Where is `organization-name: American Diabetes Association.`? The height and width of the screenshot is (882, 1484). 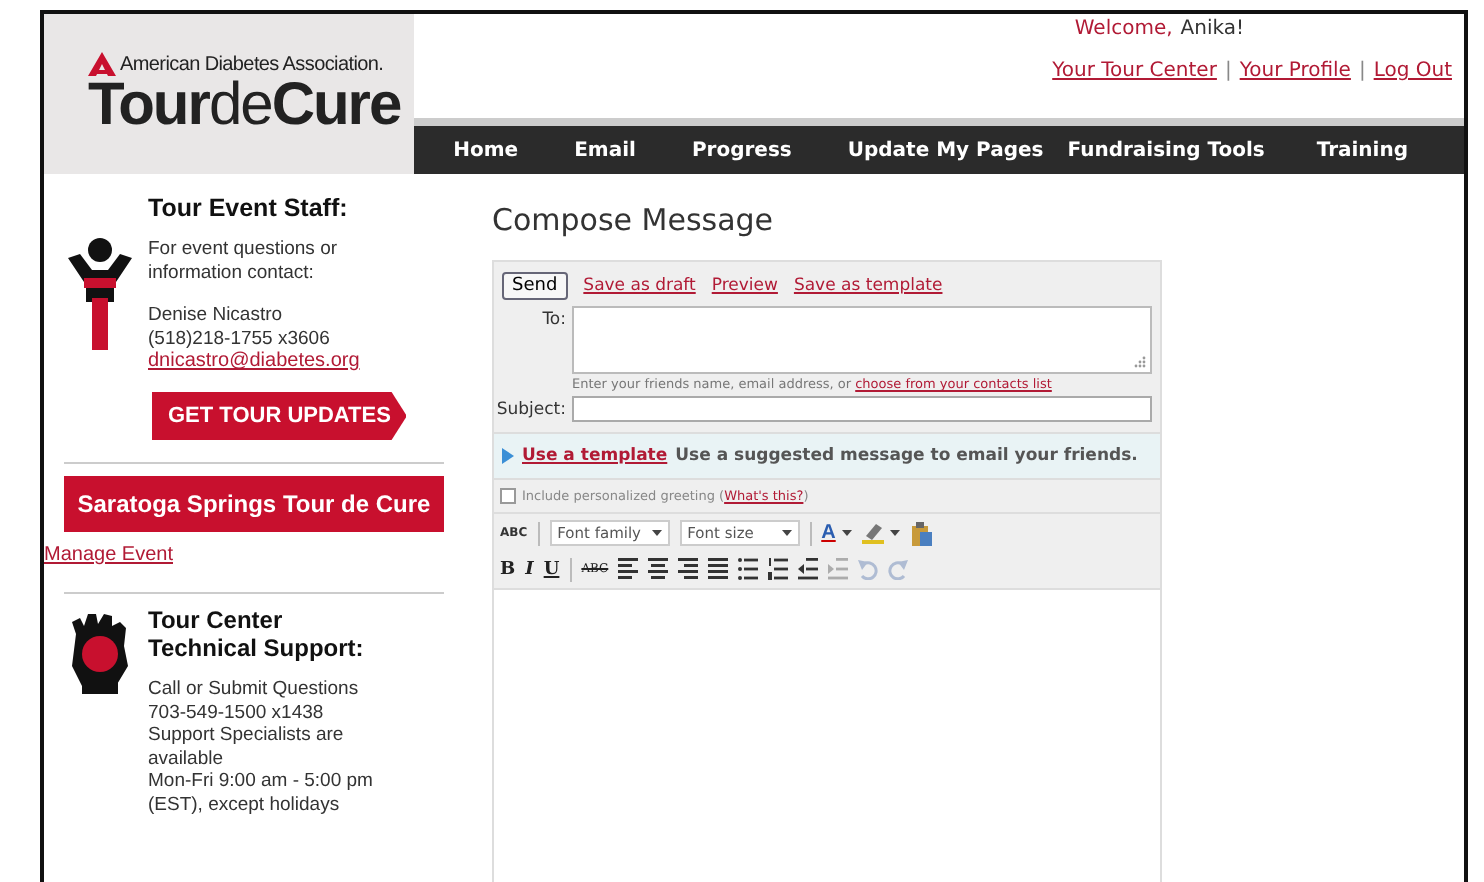
organization-name: American Diabetes Association. is located at coordinates (252, 64).